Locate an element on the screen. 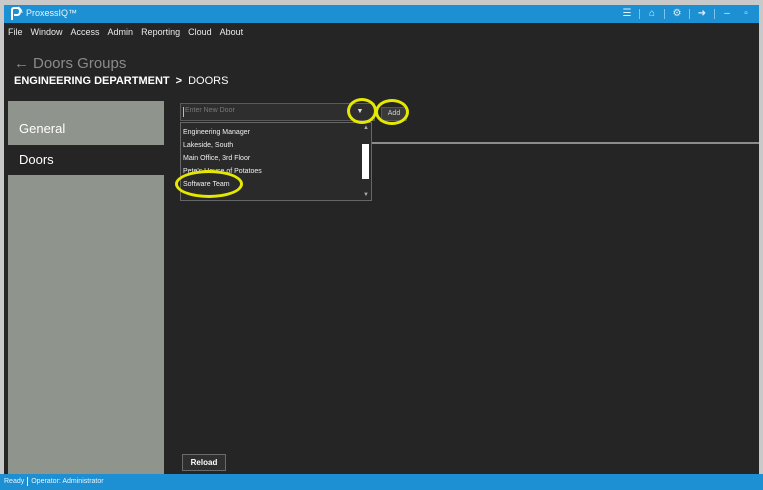 The image size is (763, 490). list-item: Main Office, 3rd Floor is located at coordinates (271, 158).